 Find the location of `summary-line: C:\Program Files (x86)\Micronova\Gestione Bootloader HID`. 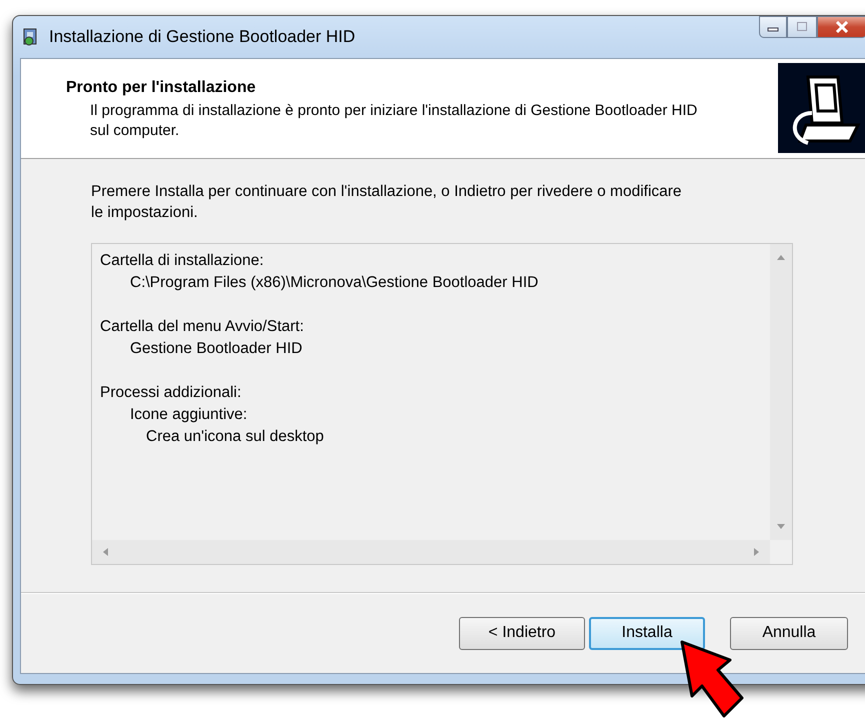

summary-line: C:\Program Files (x86)\Micronova\Gestione Bootloader HID is located at coordinates (334, 283).